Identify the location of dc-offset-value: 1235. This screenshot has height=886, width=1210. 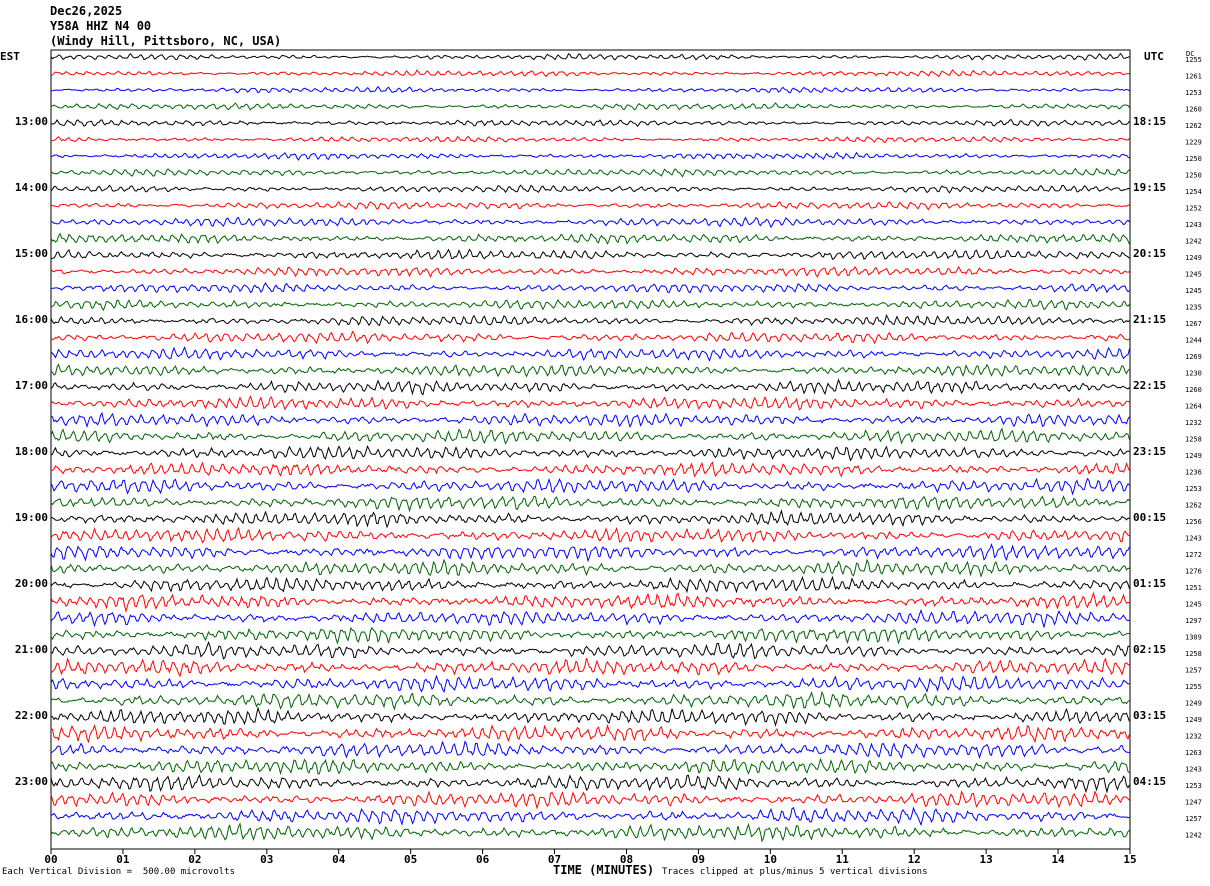
(1193, 308).